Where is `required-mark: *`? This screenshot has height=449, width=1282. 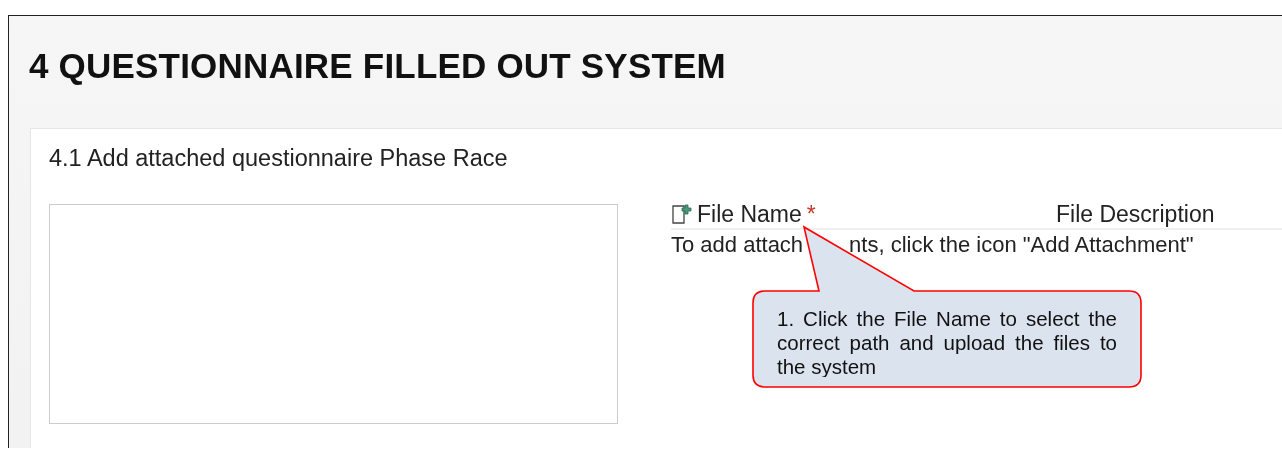 required-mark: * is located at coordinates (811, 214).